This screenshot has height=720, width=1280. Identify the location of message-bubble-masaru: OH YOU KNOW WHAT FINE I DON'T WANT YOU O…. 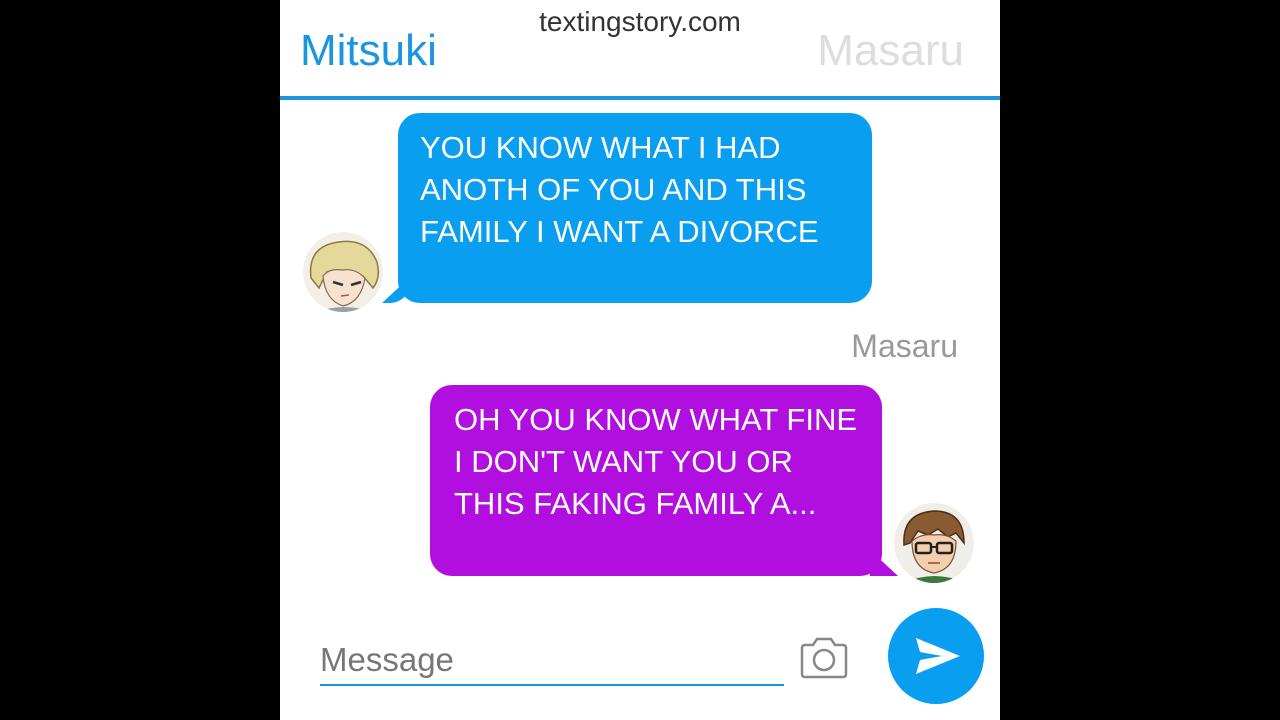
(656, 480).